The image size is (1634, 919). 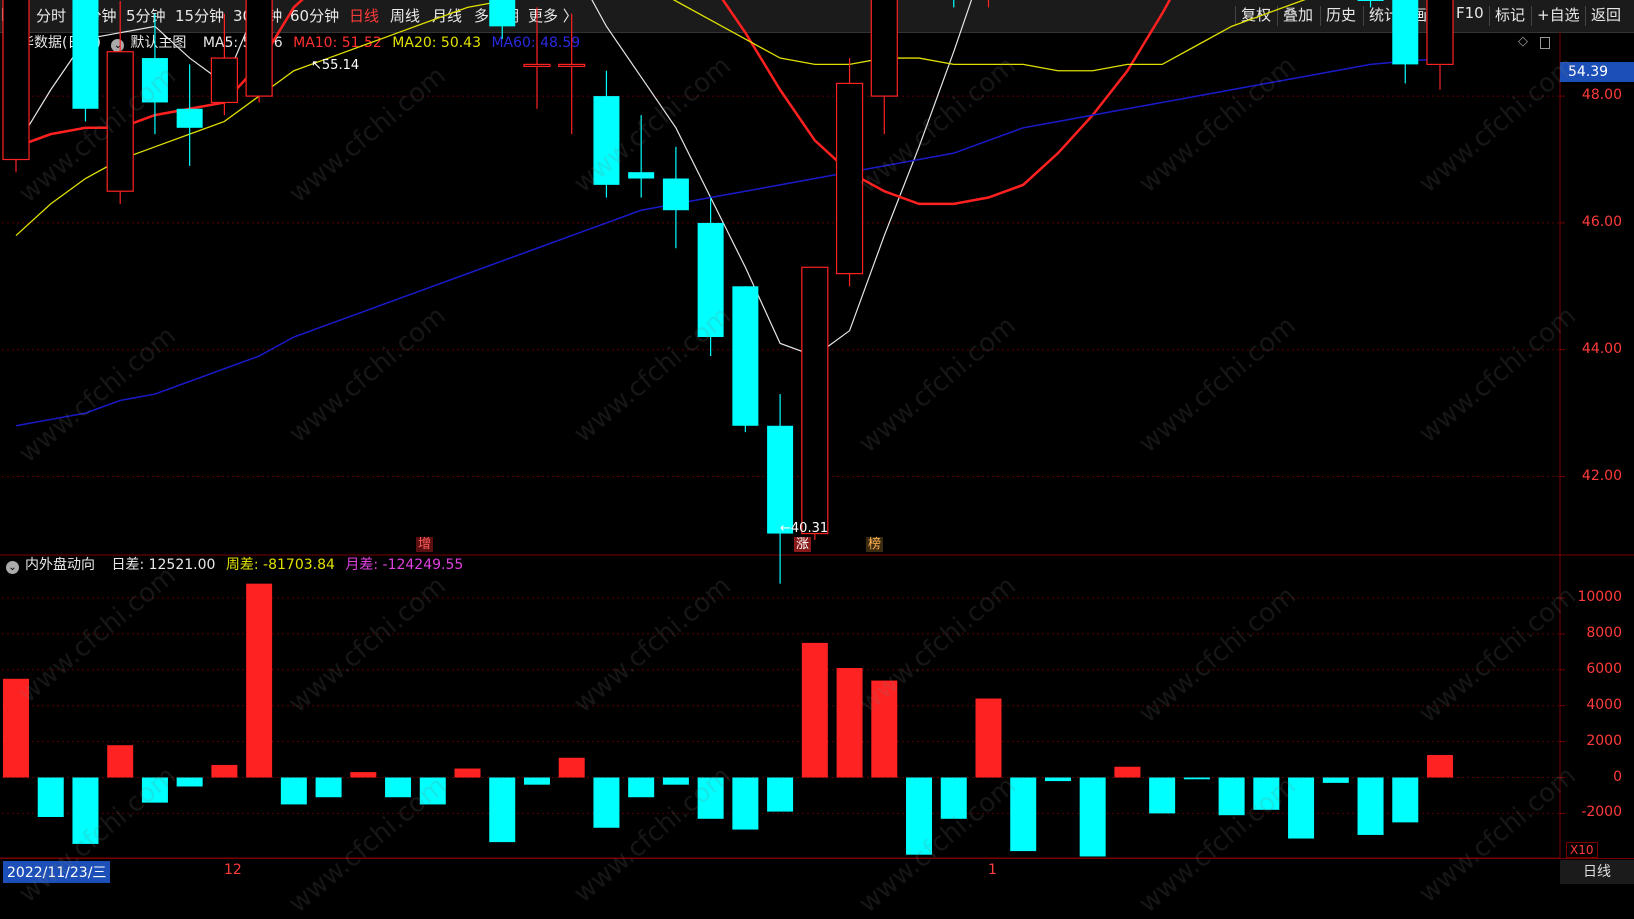 I want to click on date-axis, so click(x=817, y=871).